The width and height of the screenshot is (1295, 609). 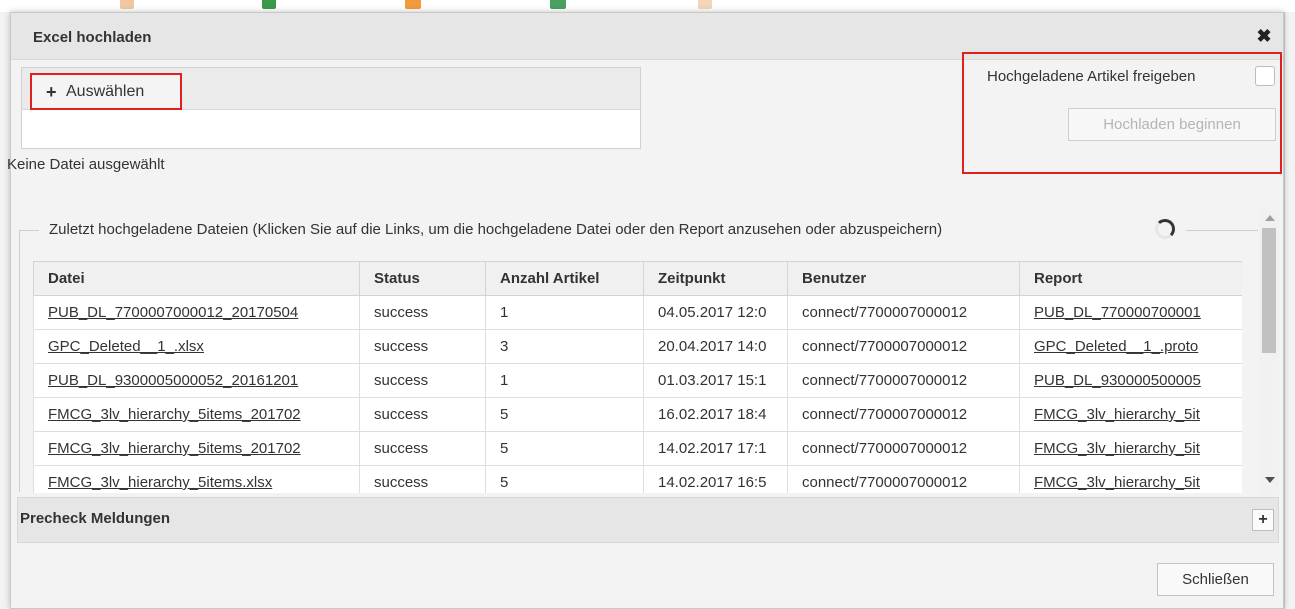 I want to click on time-cell: 14.02.2017 16:5, so click(x=715, y=479).